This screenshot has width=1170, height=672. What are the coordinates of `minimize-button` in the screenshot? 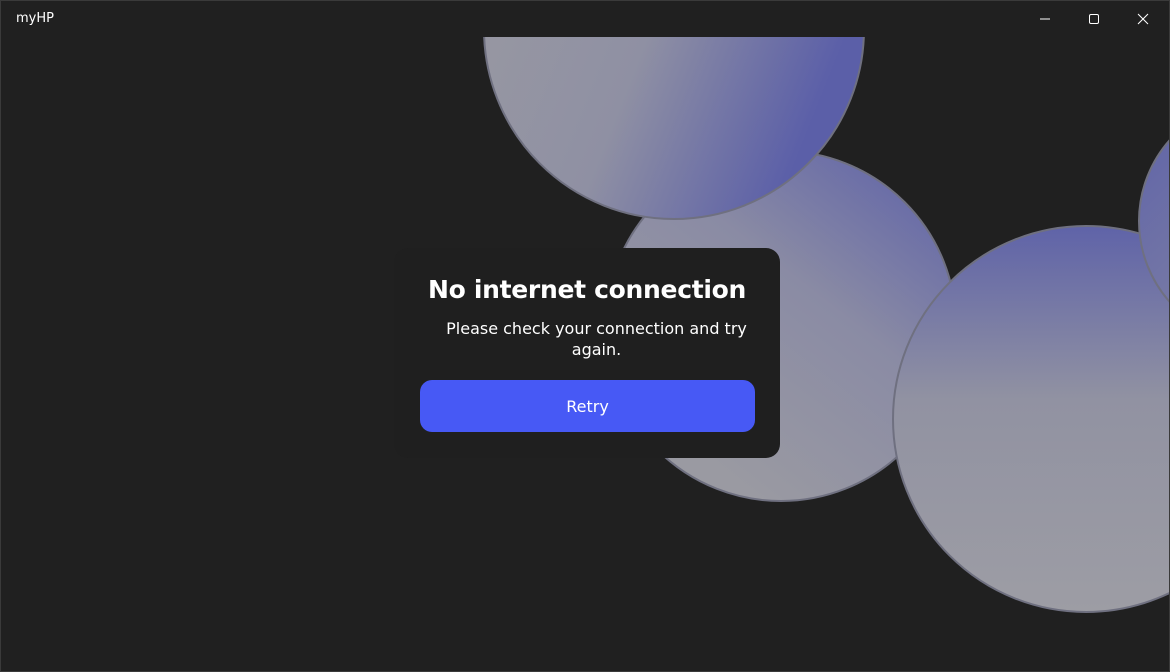 It's located at (1045, 19).